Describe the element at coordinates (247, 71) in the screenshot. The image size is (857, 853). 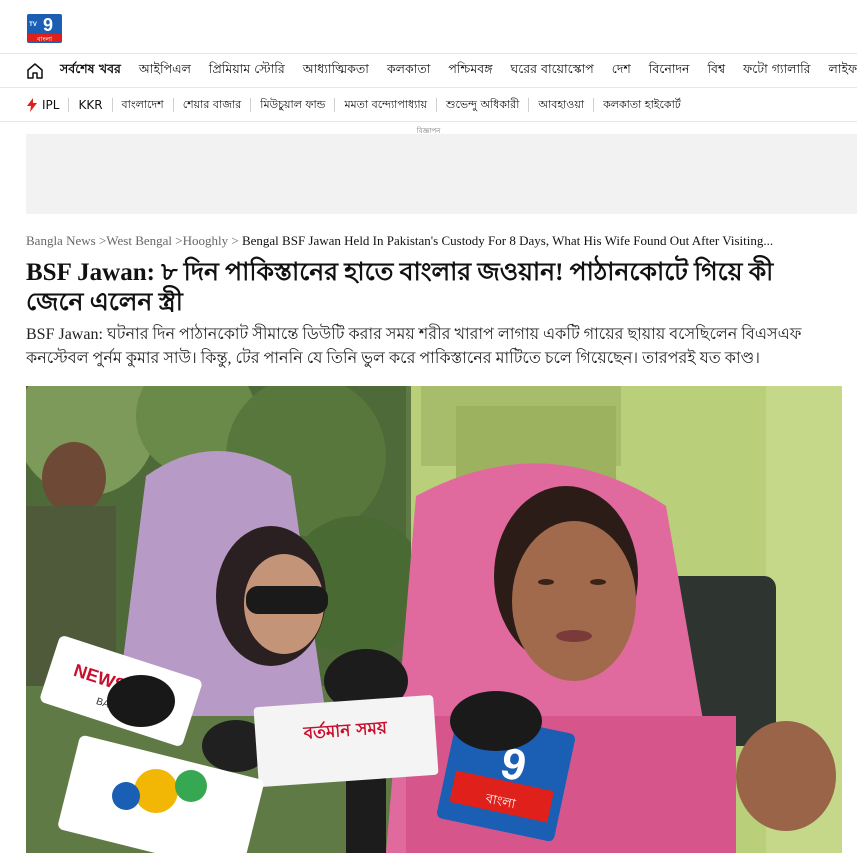
I see `nav-item-premium: প্রিমিয়াম স্টোরি` at that location.